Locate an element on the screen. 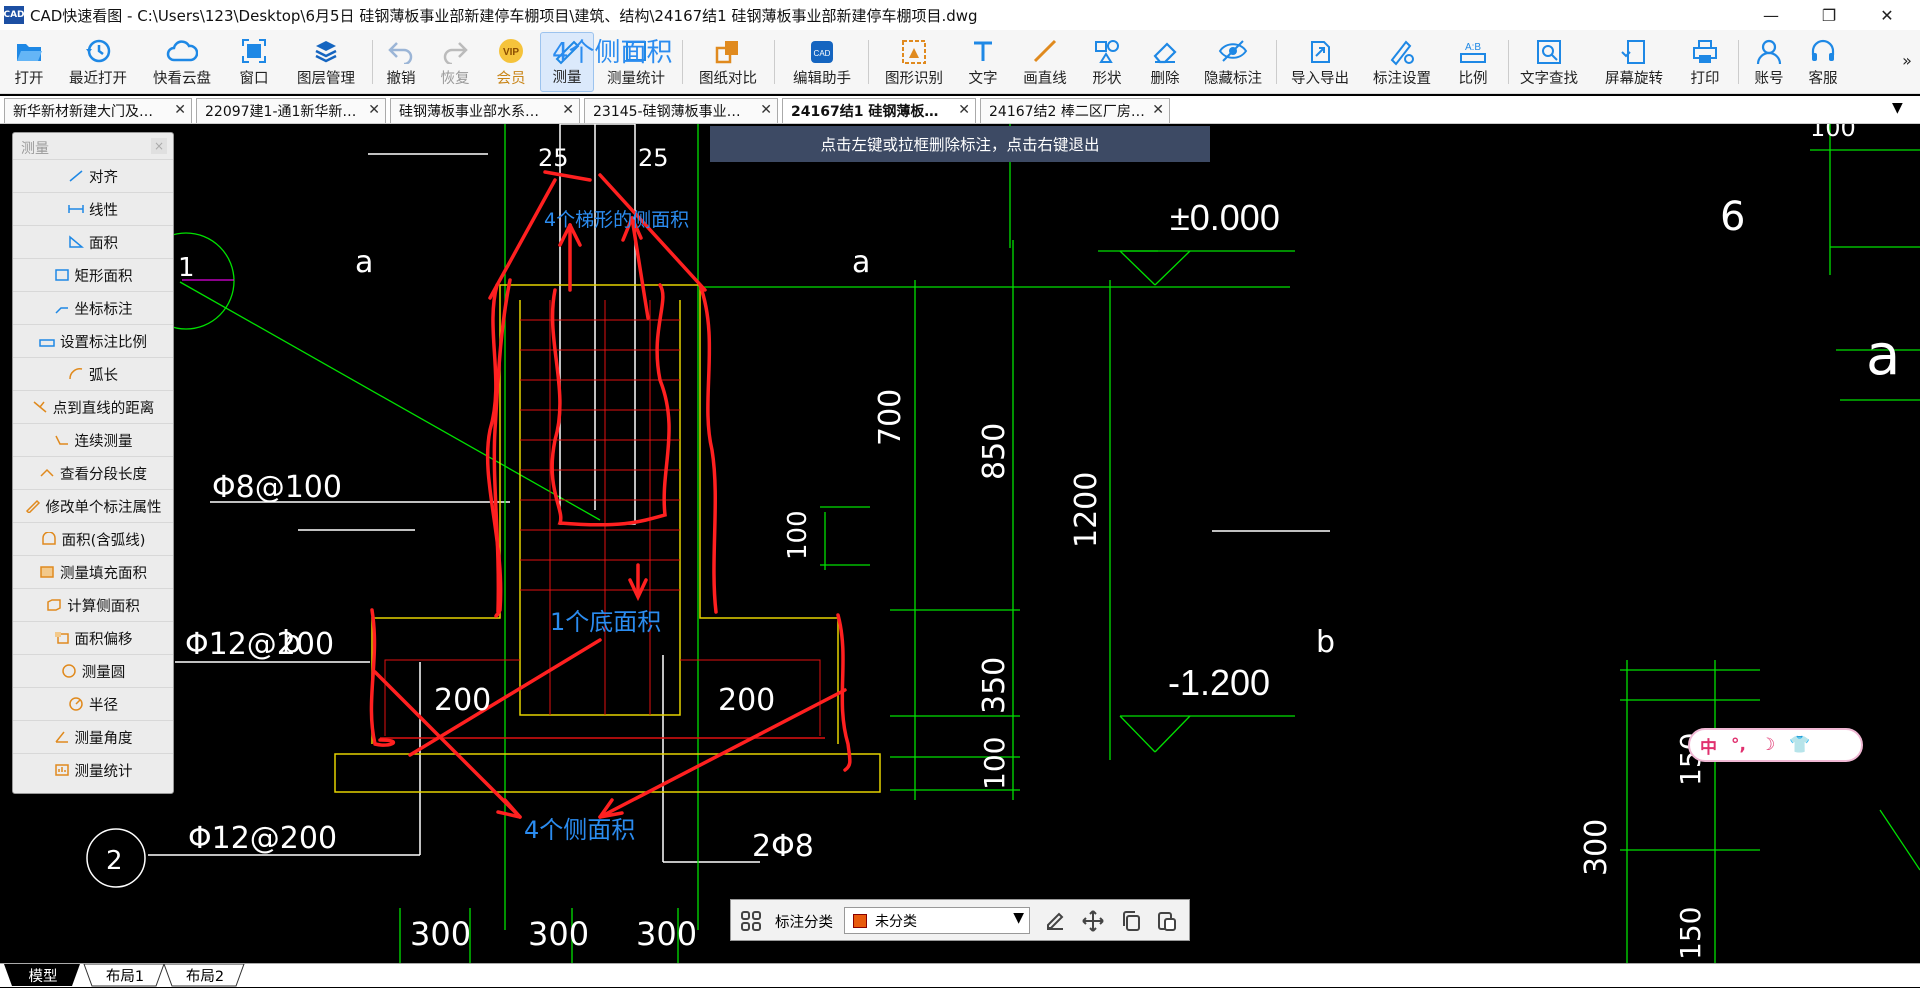 The height and width of the screenshot is (988, 1920). toolbar-overflow-button: » is located at coordinates (1907, 62).